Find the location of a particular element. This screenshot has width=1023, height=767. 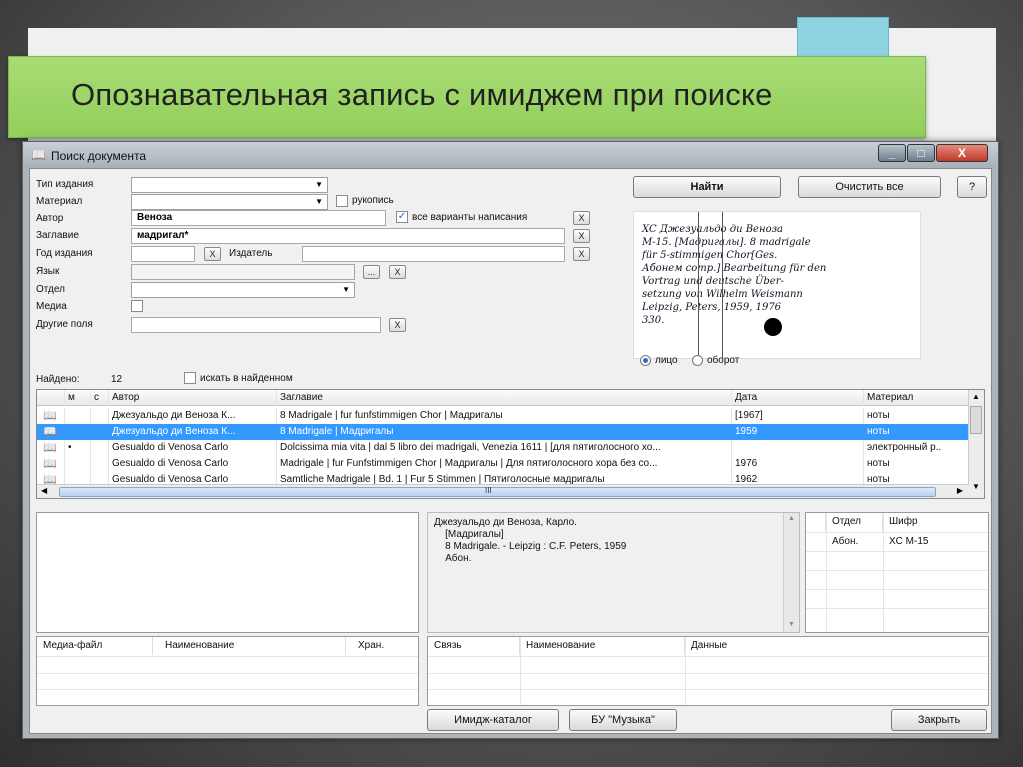

card-line: Leipzig, Peters, 1959, 1976 is located at coordinates (712, 307).